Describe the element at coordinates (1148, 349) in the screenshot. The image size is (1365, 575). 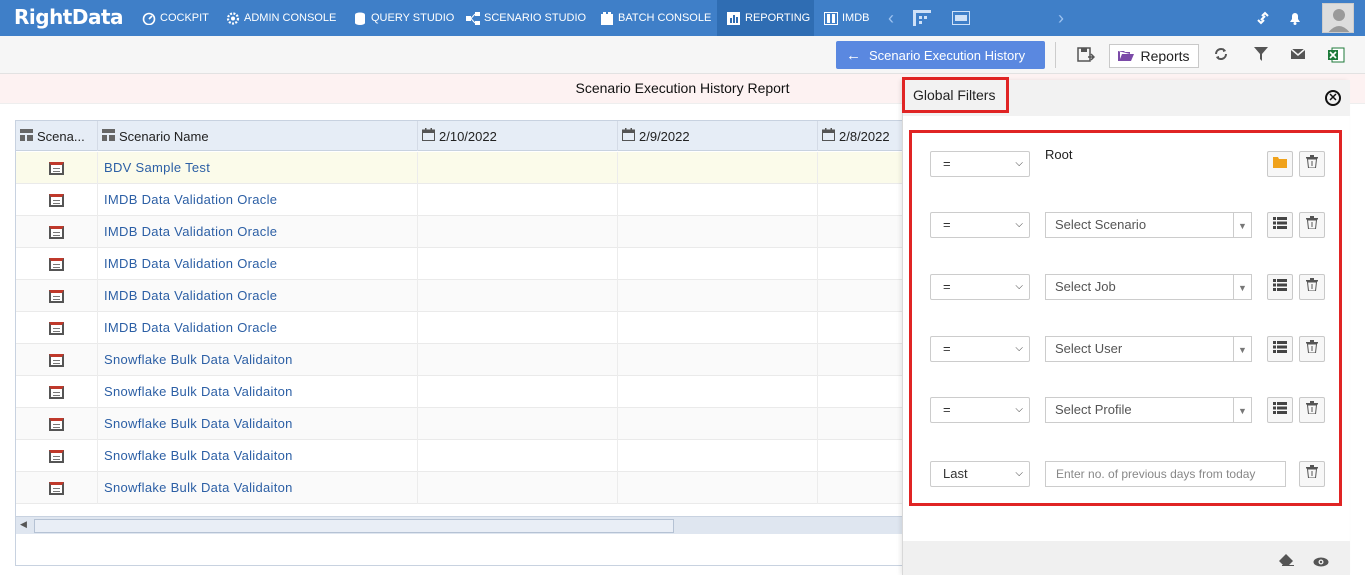
I see `user-select: Select User ▼` at that location.